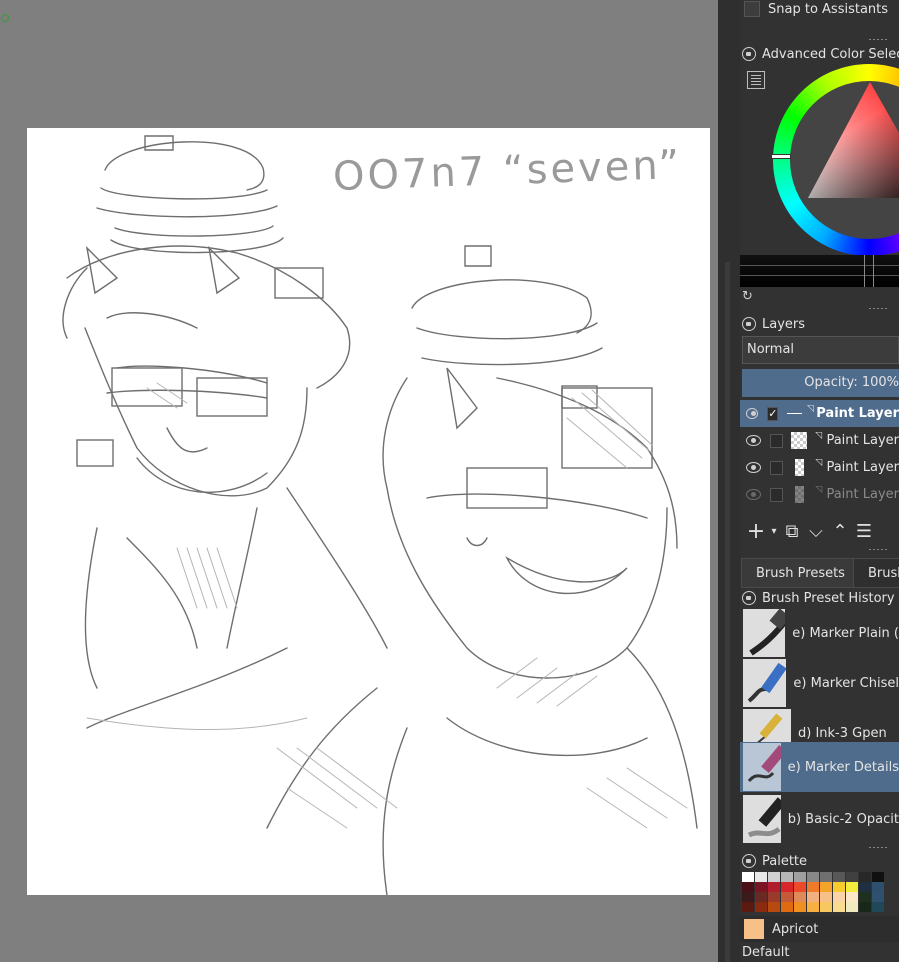 The width and height of the screenshot is (899, 962). What do you see at coordinates (781, 156) in the screenshot?
I see `hue-marker` at bounding box center [781, 156].